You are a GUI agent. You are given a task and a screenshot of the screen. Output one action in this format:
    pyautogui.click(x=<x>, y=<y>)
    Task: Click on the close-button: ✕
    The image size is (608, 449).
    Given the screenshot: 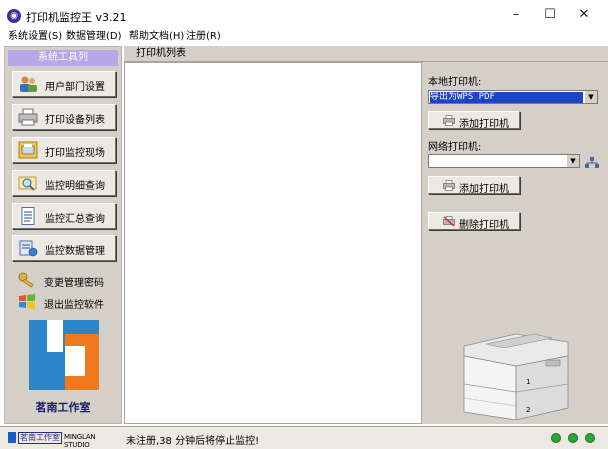 What is the action you would take?
    pyautogui.click(x=584, y=15)
    